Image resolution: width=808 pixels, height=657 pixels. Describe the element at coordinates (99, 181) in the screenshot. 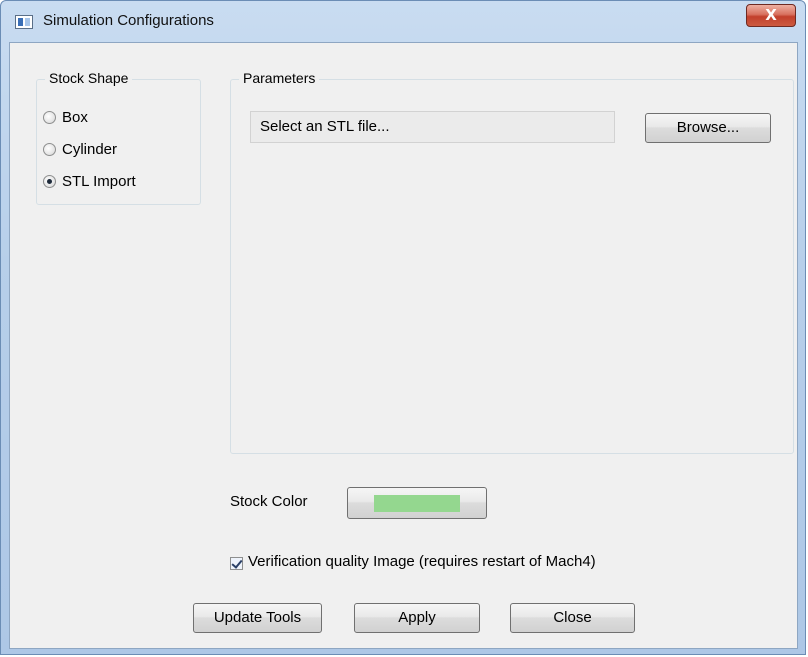

I see `radio-stl-import-label: STL Import` at that location.